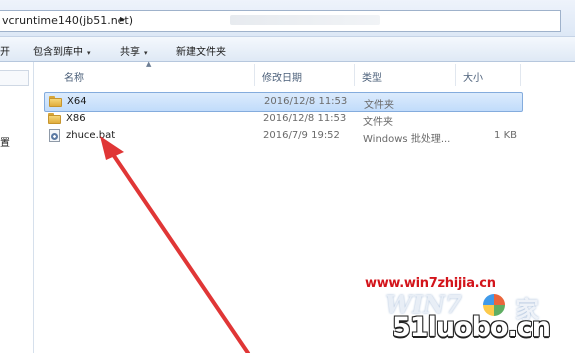 This screenshot has height=353, width=575. What do you see at coordinates (112, 148) in the screenshot?
I see `arrow-head` at bounding box center [112, 148].